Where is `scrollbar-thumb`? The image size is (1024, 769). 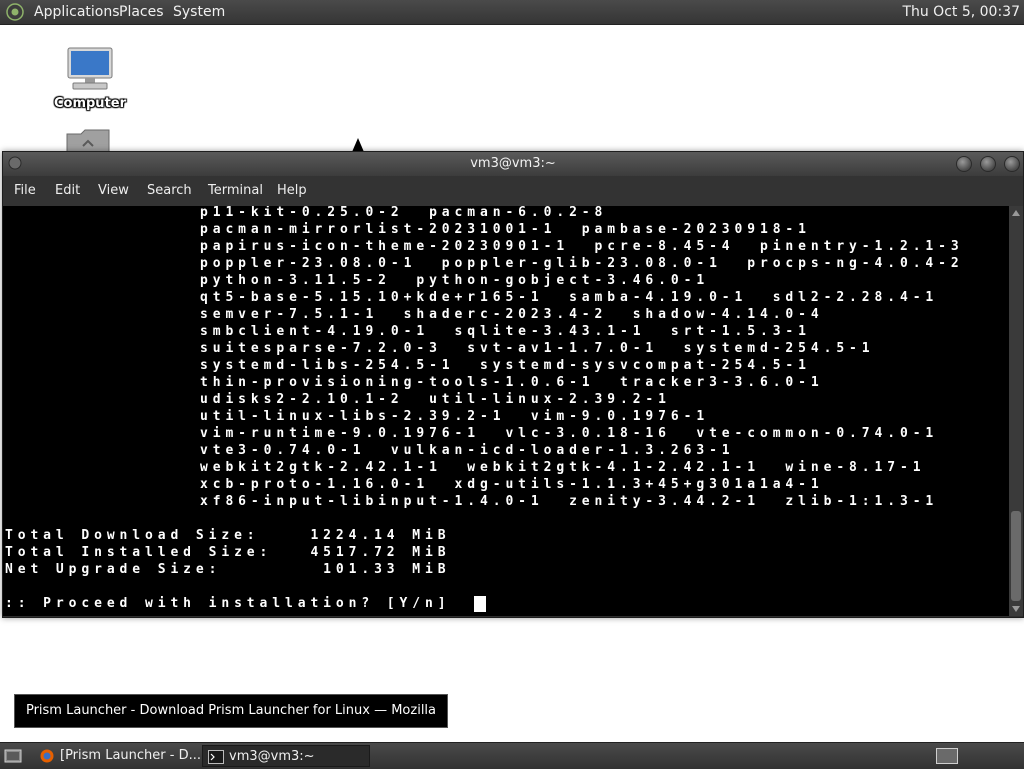
scrollbar-thumb is located at coordinates (1016, 556).